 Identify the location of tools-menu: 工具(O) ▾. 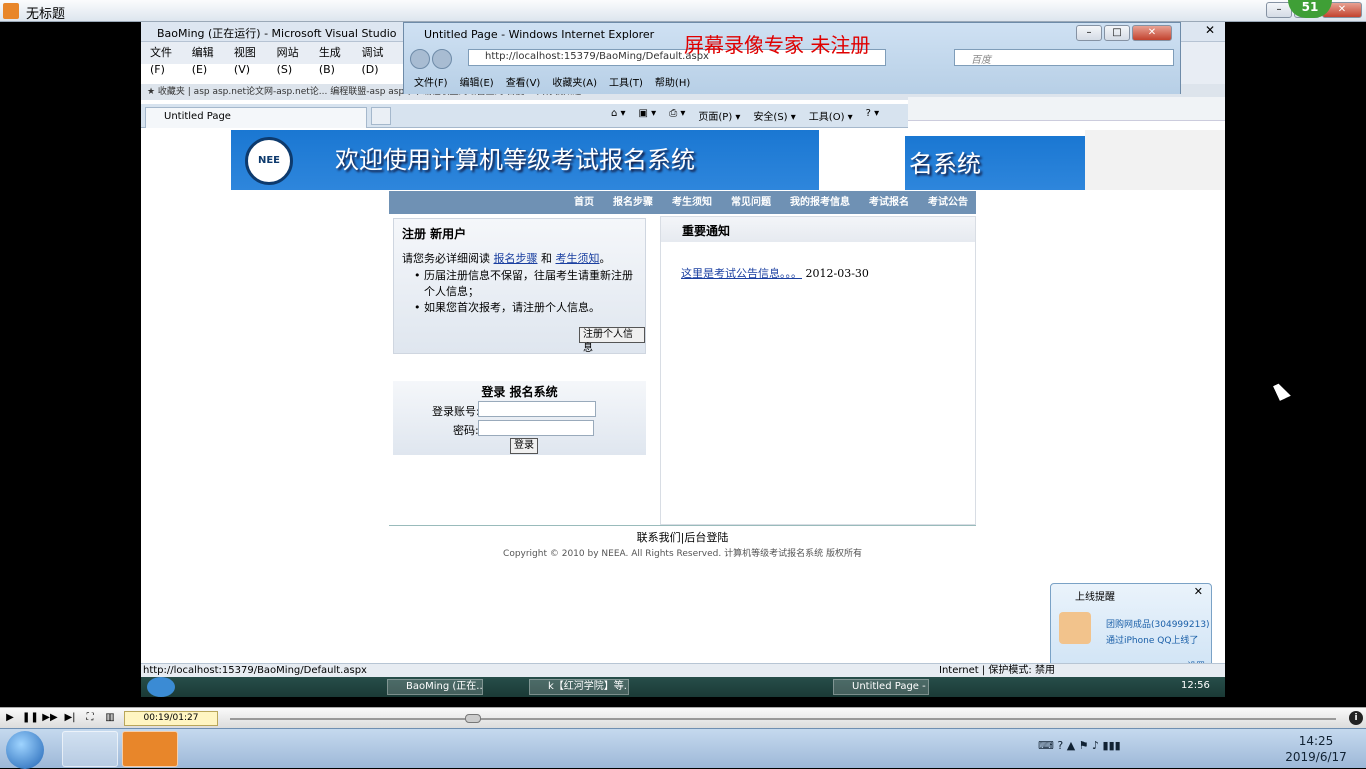
(831, 115).